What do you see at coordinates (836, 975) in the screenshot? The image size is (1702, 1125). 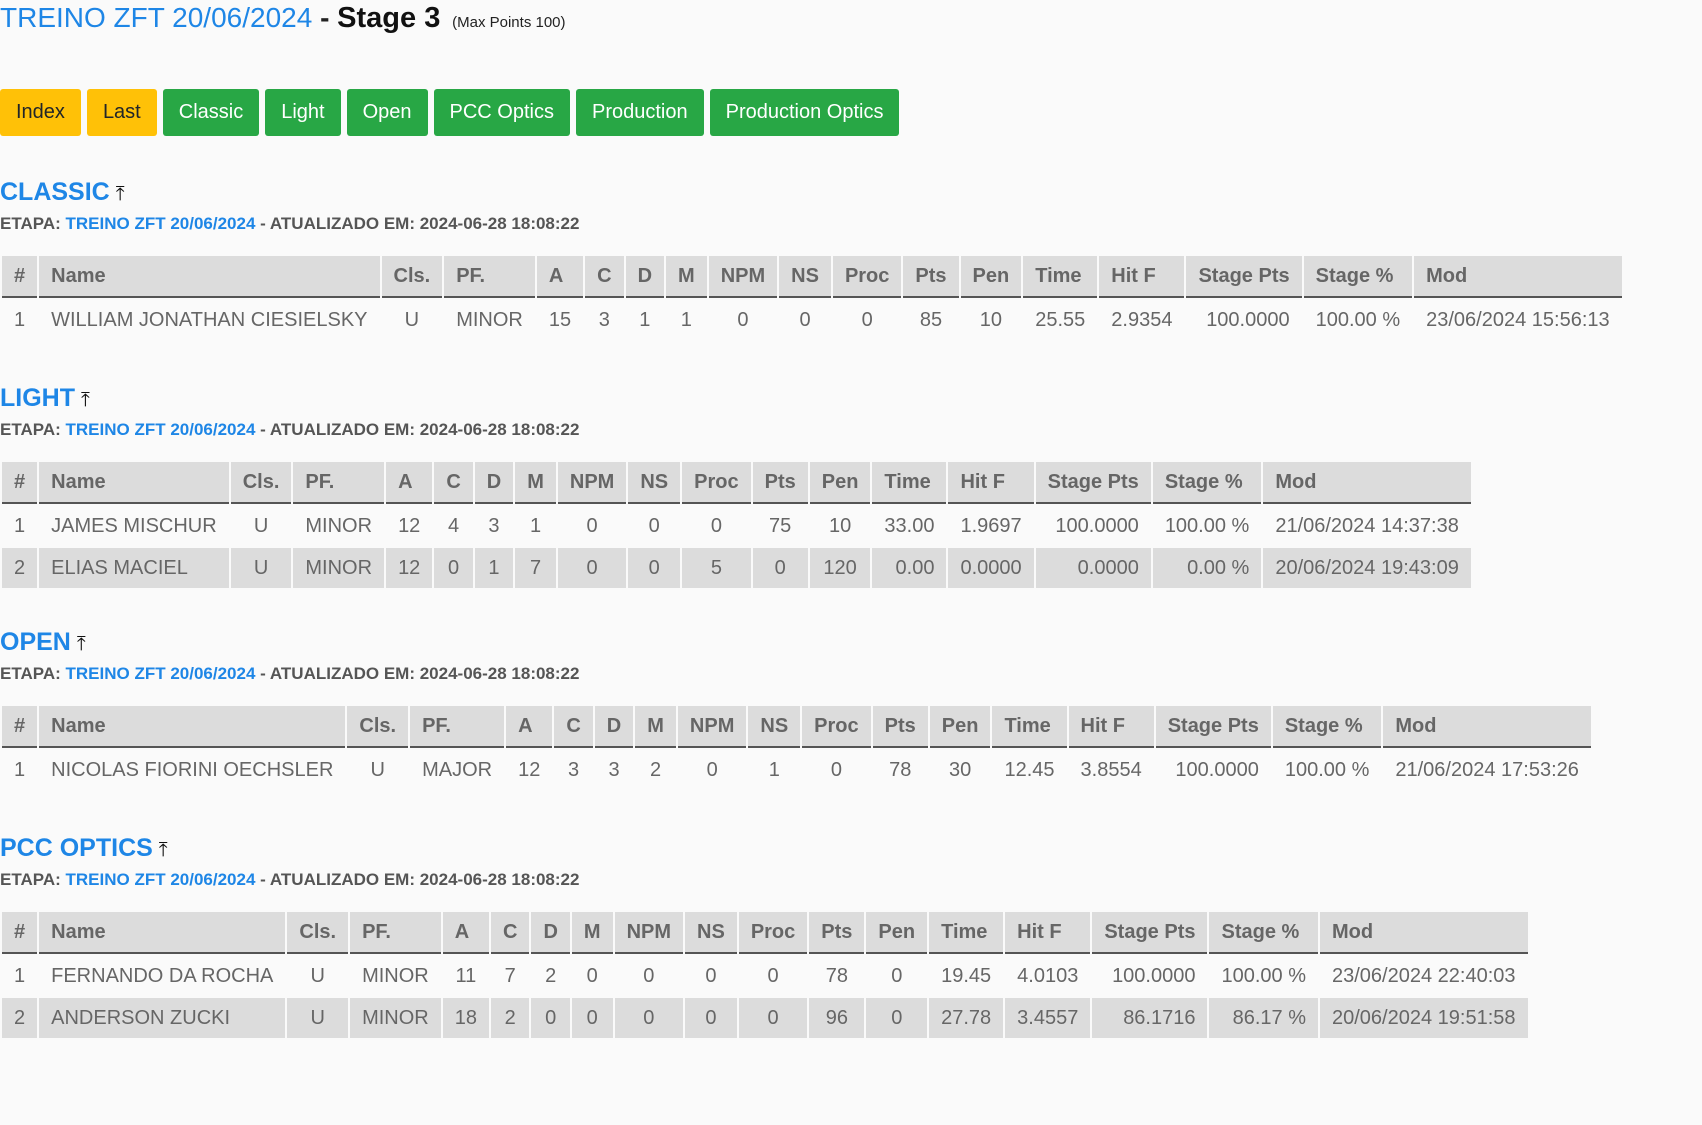 I see `table-cell: 78` at bounding box center [836, 975].